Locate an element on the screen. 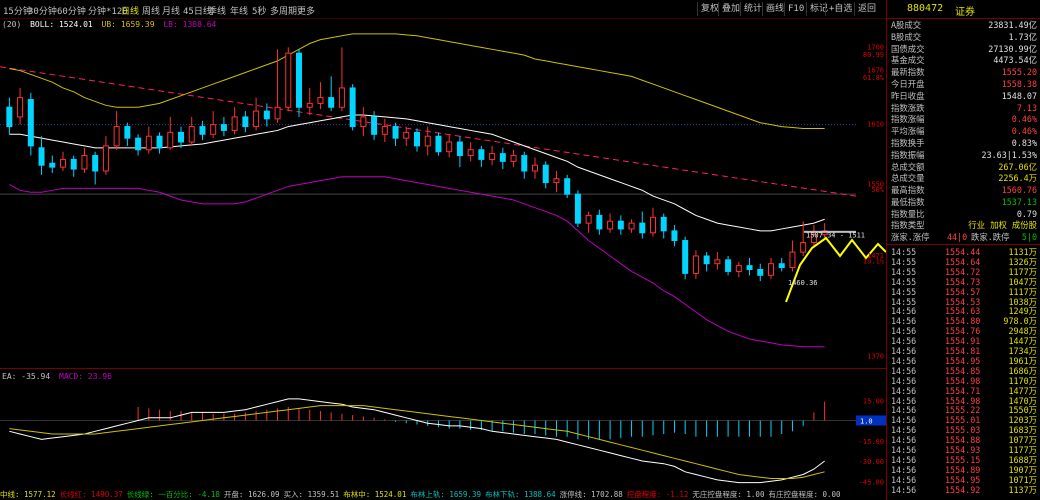 The image size is (1040, 500). stat-value: 1560.76 is located at coordinates (1019, 190).